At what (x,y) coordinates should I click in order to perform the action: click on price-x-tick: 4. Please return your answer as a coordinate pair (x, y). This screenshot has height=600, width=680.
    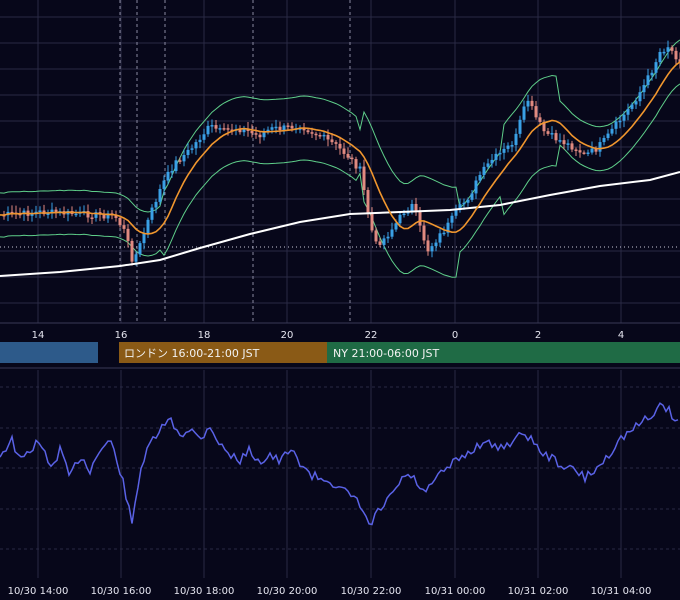
    Looking at the image, I should click on (621, 335).